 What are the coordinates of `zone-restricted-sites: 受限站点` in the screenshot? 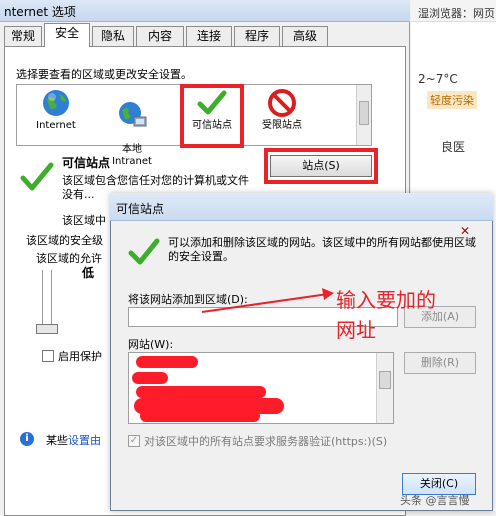 It's located at (282, 110).